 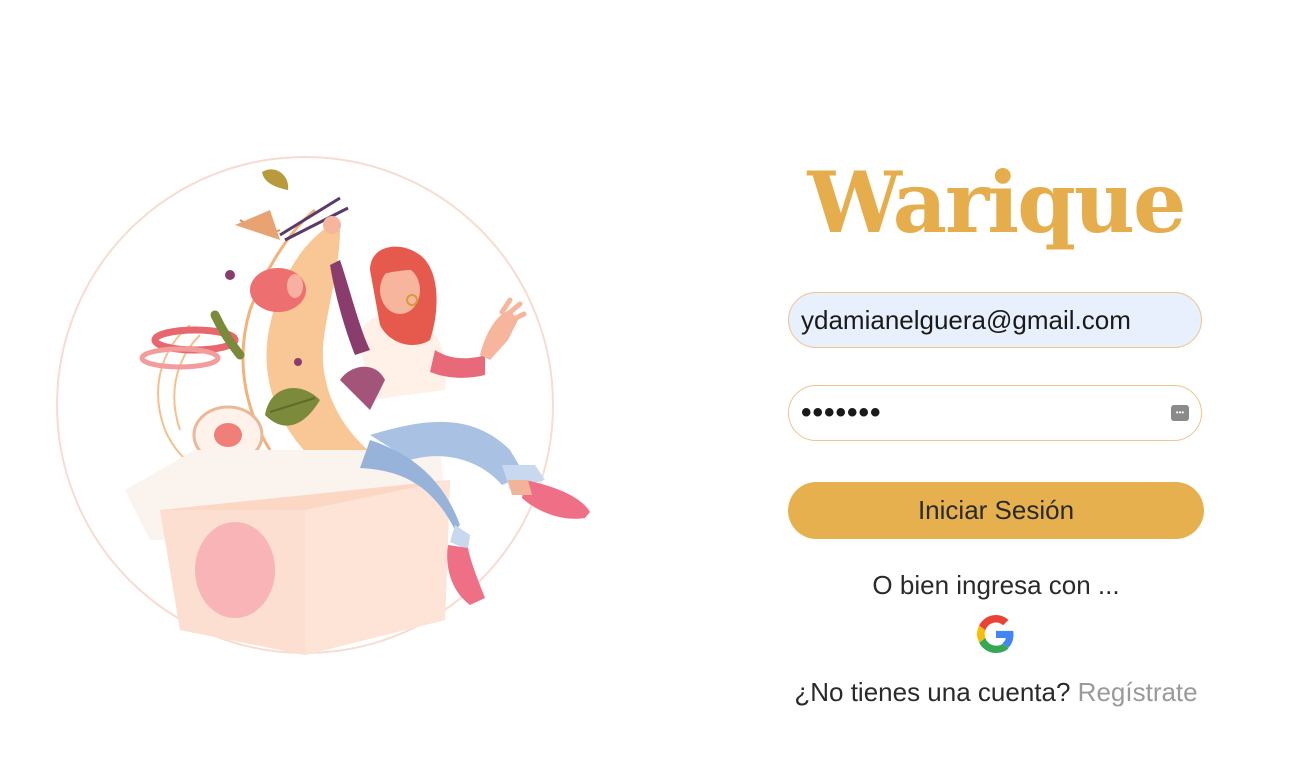 What do you see at coordinates (841, 412) in the screenshot?
I see `password-value: •••••••` at bounding box center [841, 412].